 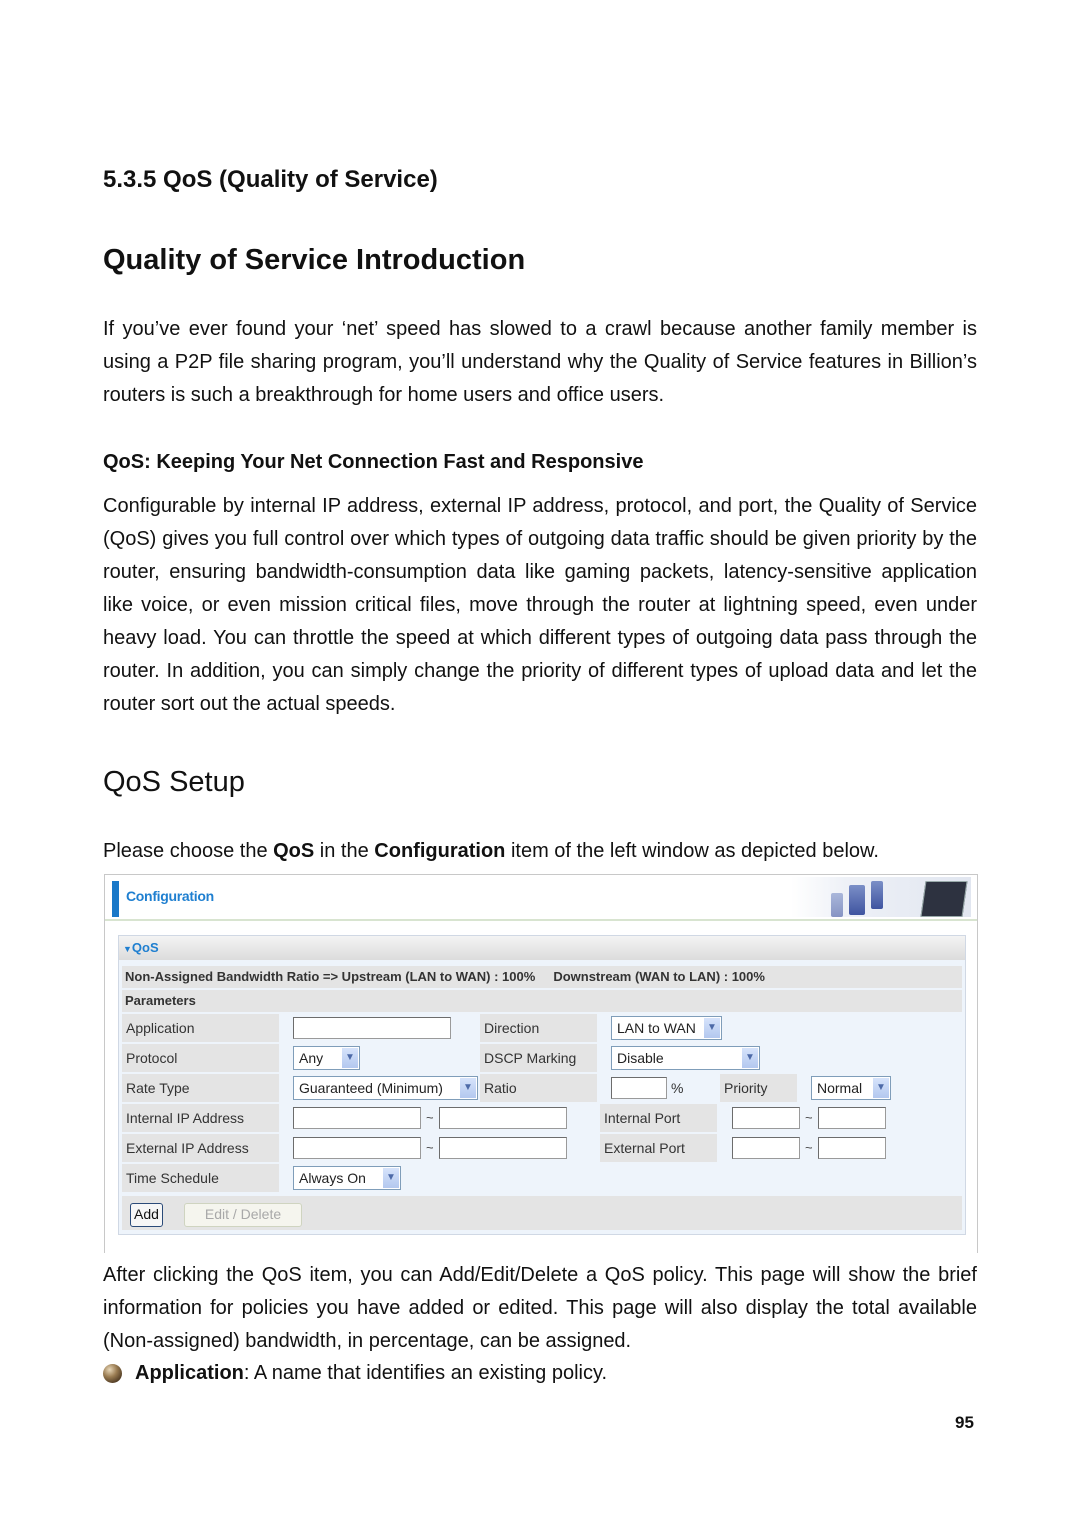 I want to click on dscp-value: Disable, so click(x=640, y=1058).